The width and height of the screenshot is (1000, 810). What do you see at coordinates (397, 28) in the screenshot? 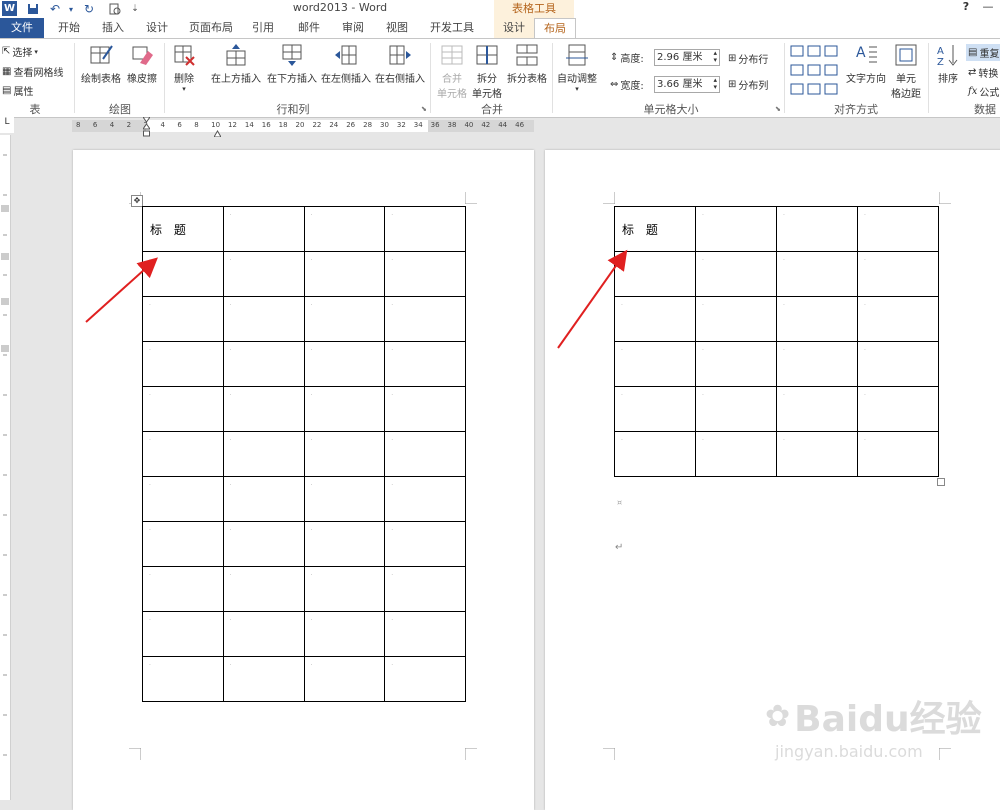
I see `tab-view: 视图` at bounding box center [397, 28].